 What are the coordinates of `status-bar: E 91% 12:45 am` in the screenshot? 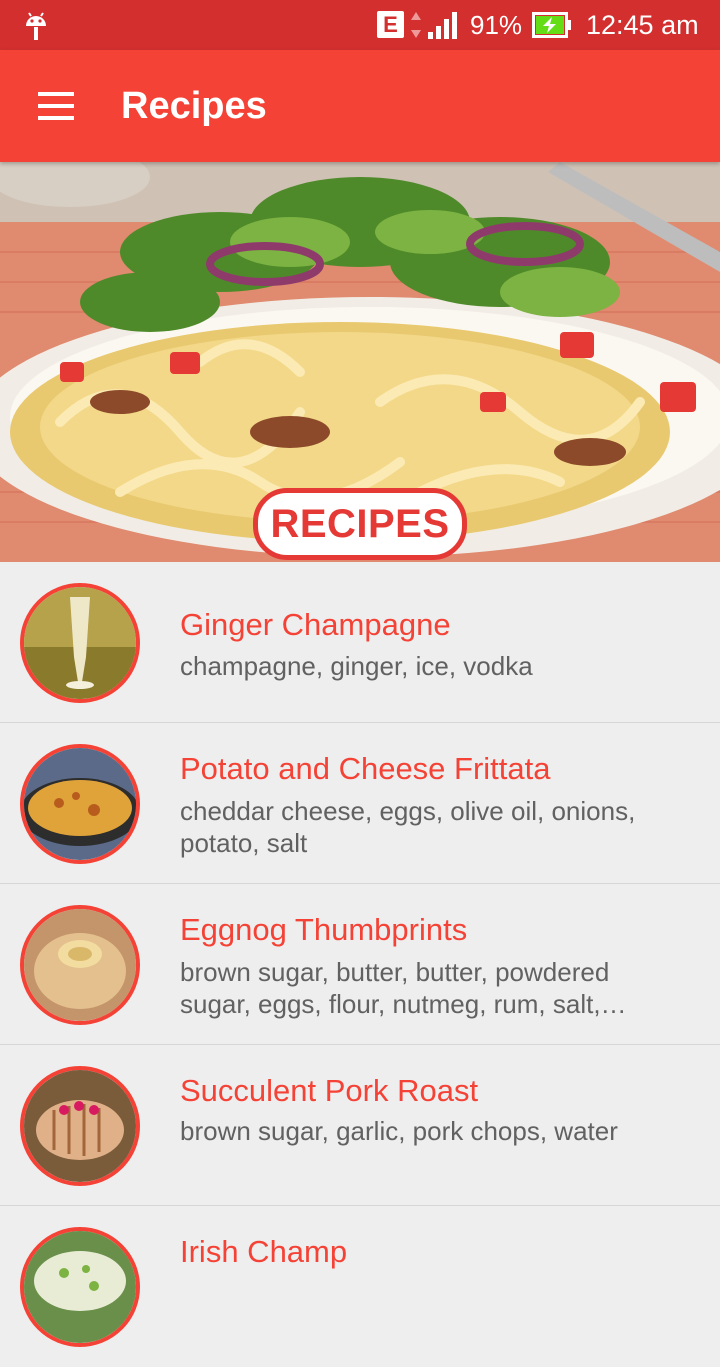 It's located at (360, 25).